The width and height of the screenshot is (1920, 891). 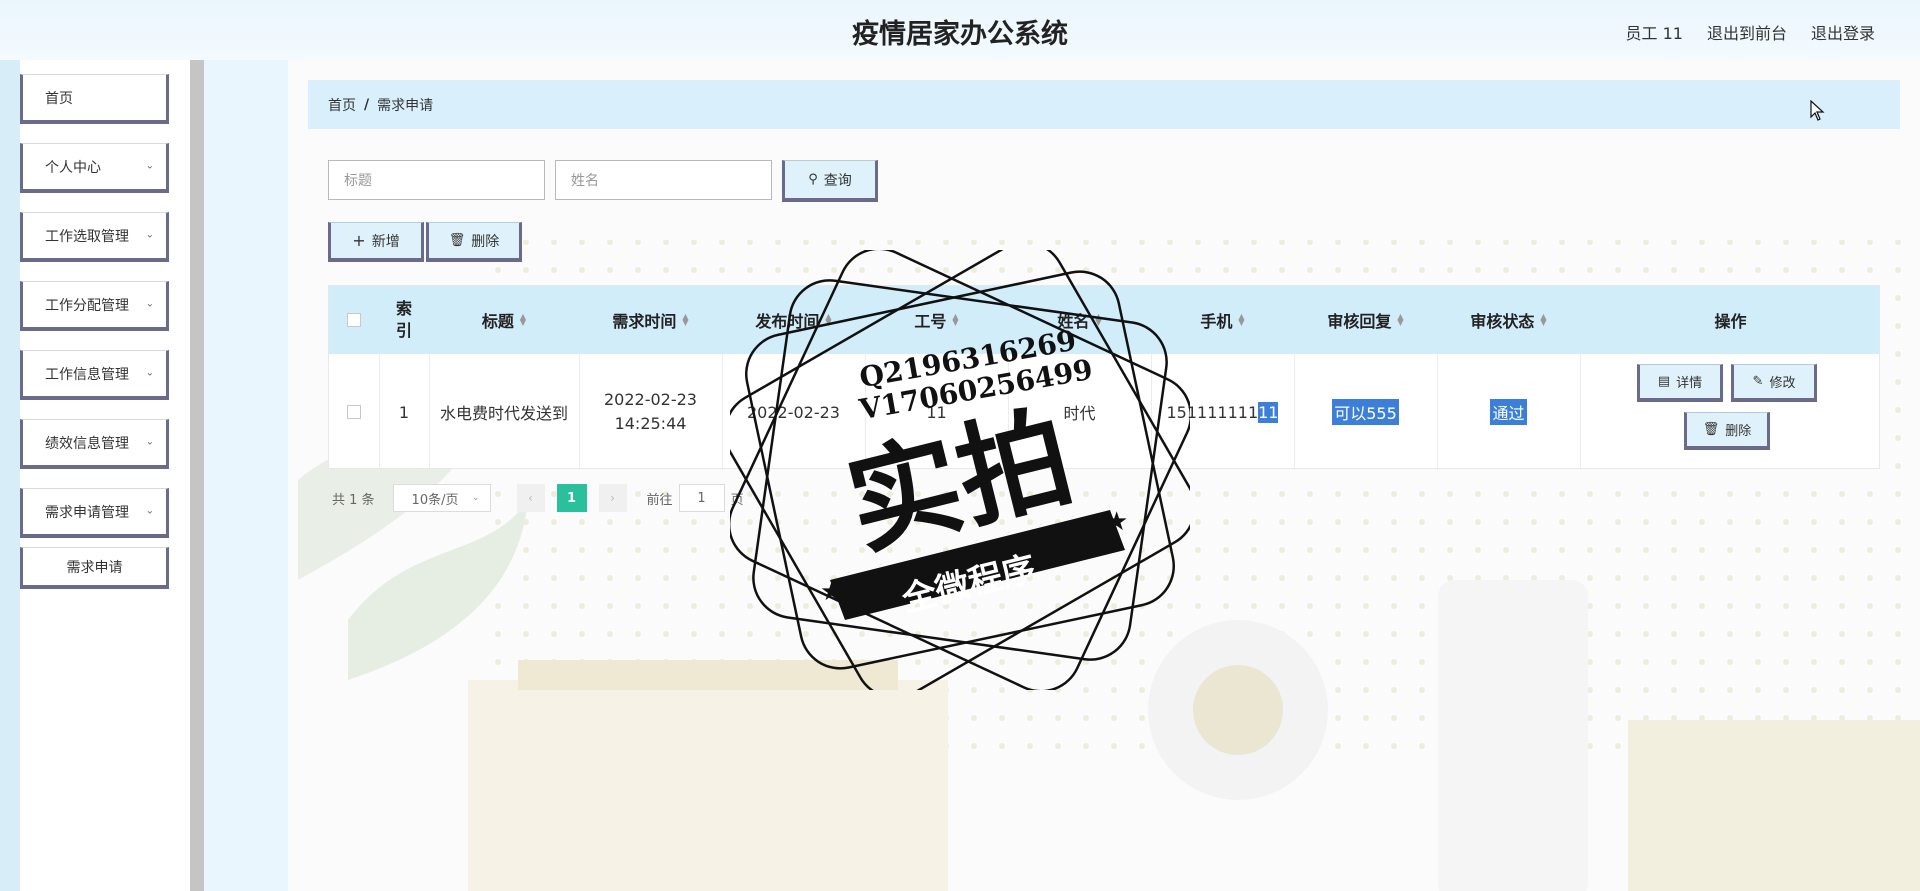 What do you see at coordinates (342, 105) in the screenshot?
I see `breadcrumb-home: 首页` at bounding box center [342, 105].